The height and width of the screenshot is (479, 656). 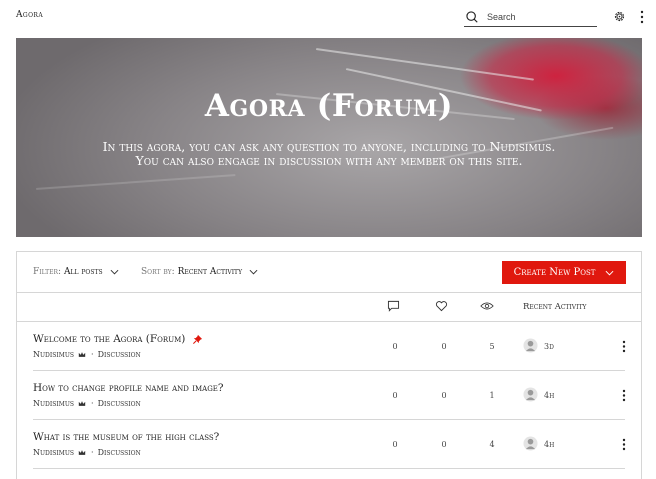 What do you see at coordinates (328, 19) in the screenshot?
I see `top-bar: Agora` at bounding box center [328, 19].